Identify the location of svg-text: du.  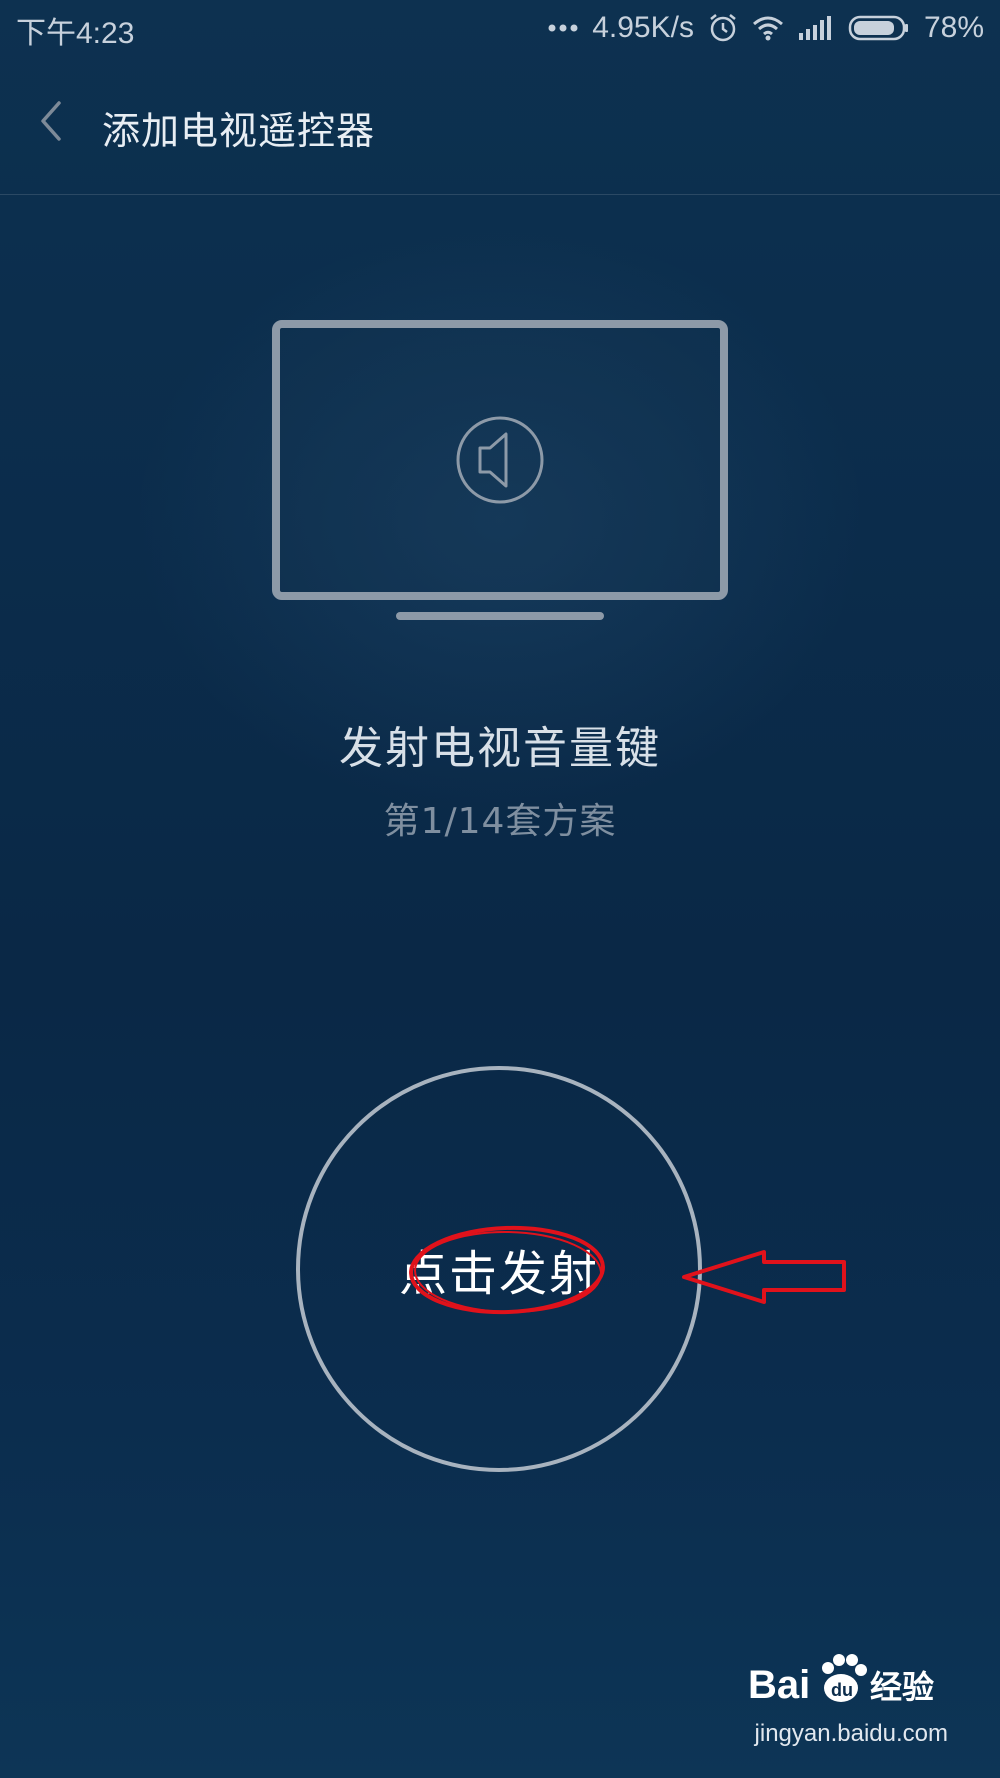
(842, 1690).